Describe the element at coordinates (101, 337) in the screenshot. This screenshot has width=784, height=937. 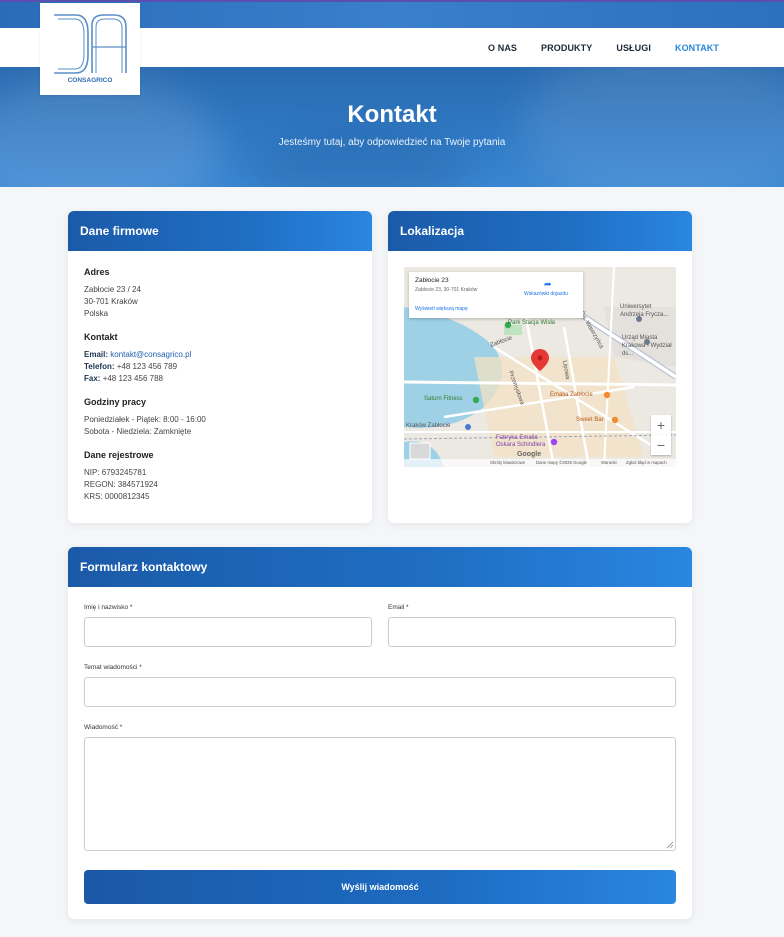
I see `contact-title: Kontakt` at that location.